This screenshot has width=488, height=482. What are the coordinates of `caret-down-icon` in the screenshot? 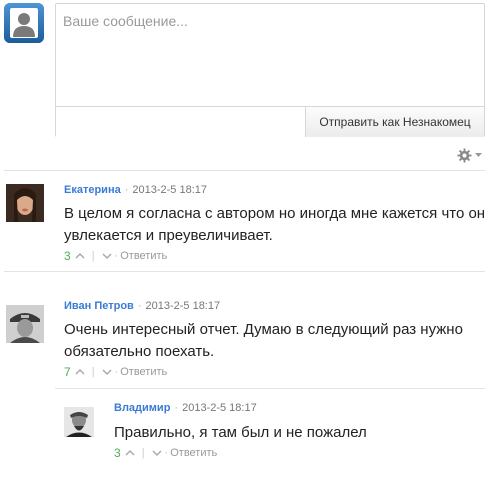 It's located at (478, 154).